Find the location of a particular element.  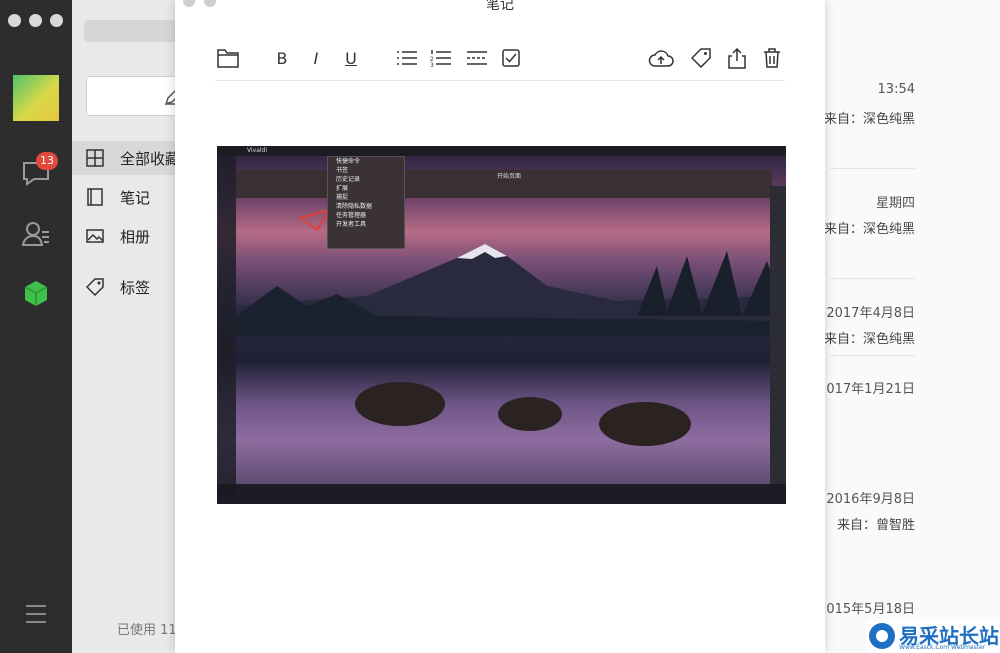

left-dock is located at coordinates (226, 326).